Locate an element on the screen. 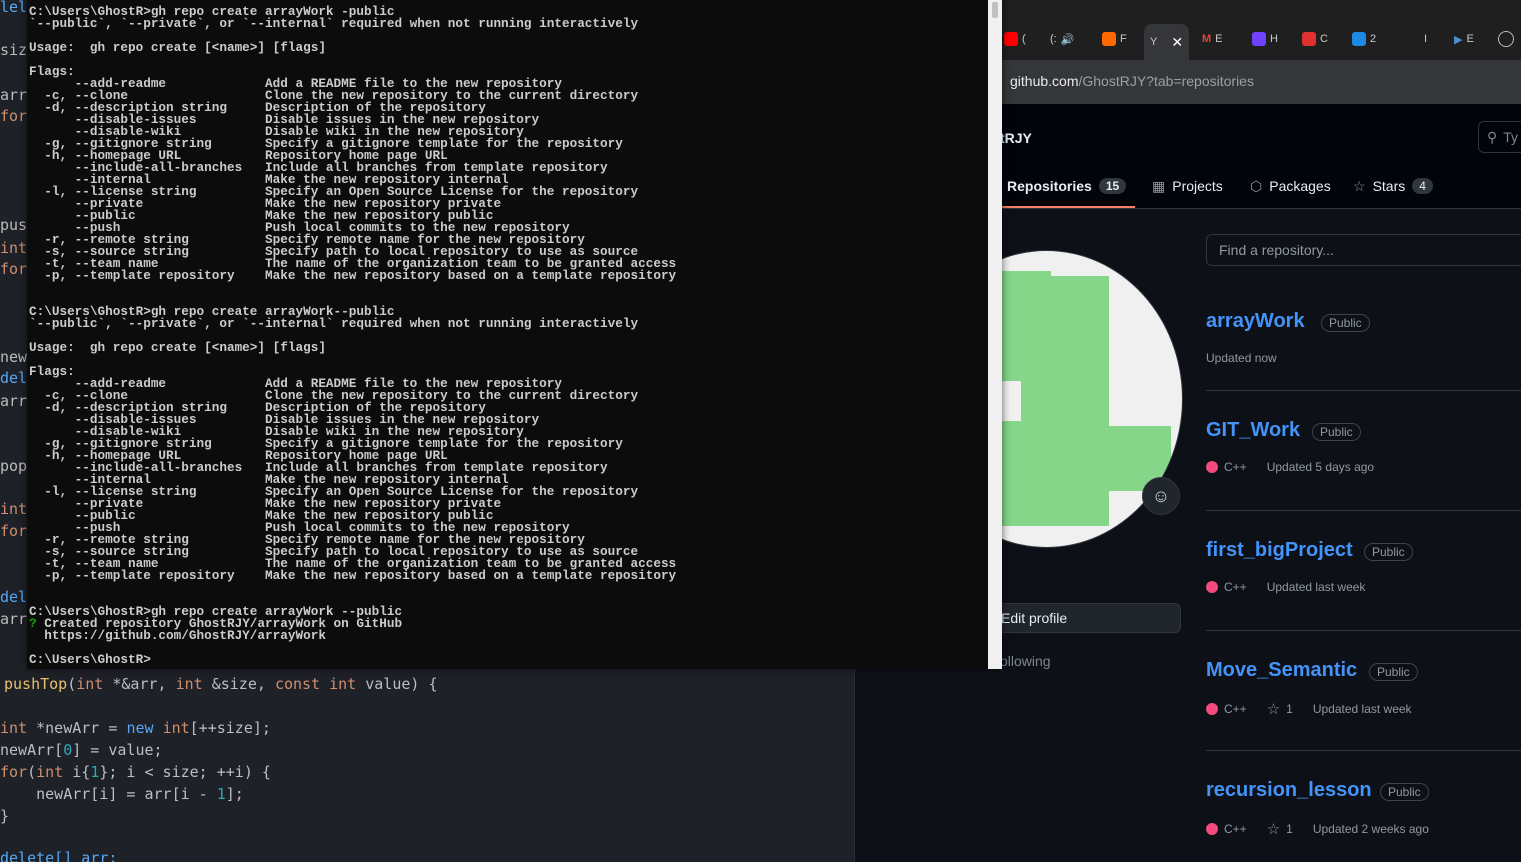  set-status-button: ☺ is located at coordinates (1161, 496).